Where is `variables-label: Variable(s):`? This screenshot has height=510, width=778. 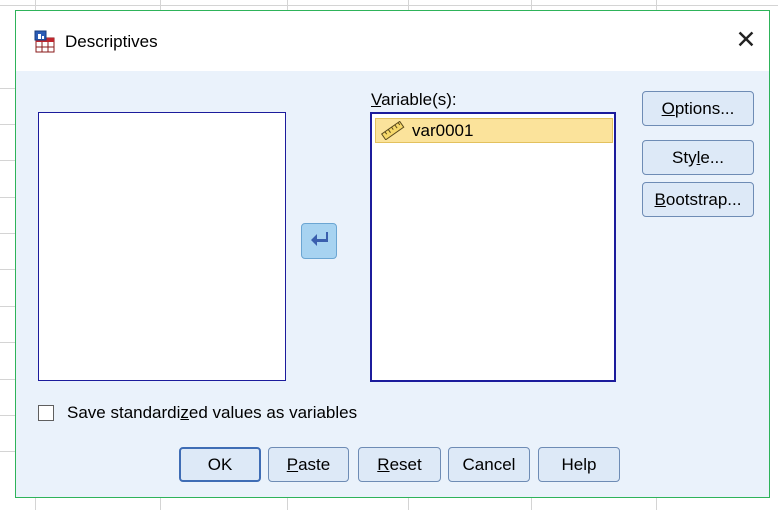
variables-label: Variable(s): is located at coordinates (414, 100).